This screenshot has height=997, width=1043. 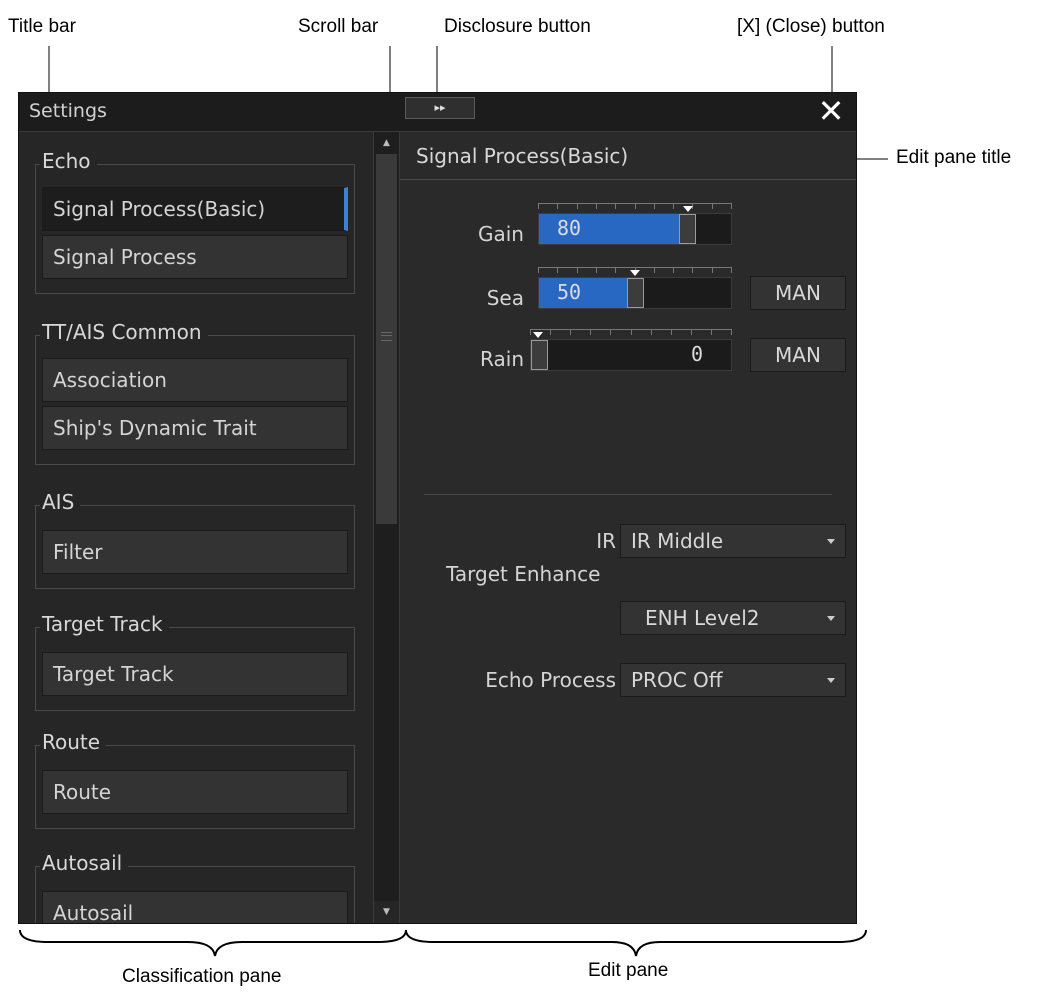 What do you see at coordinates (440, 108) in the screenshot?
I see `disclosure-button: ▸▸` at bounding box center [440, 108].